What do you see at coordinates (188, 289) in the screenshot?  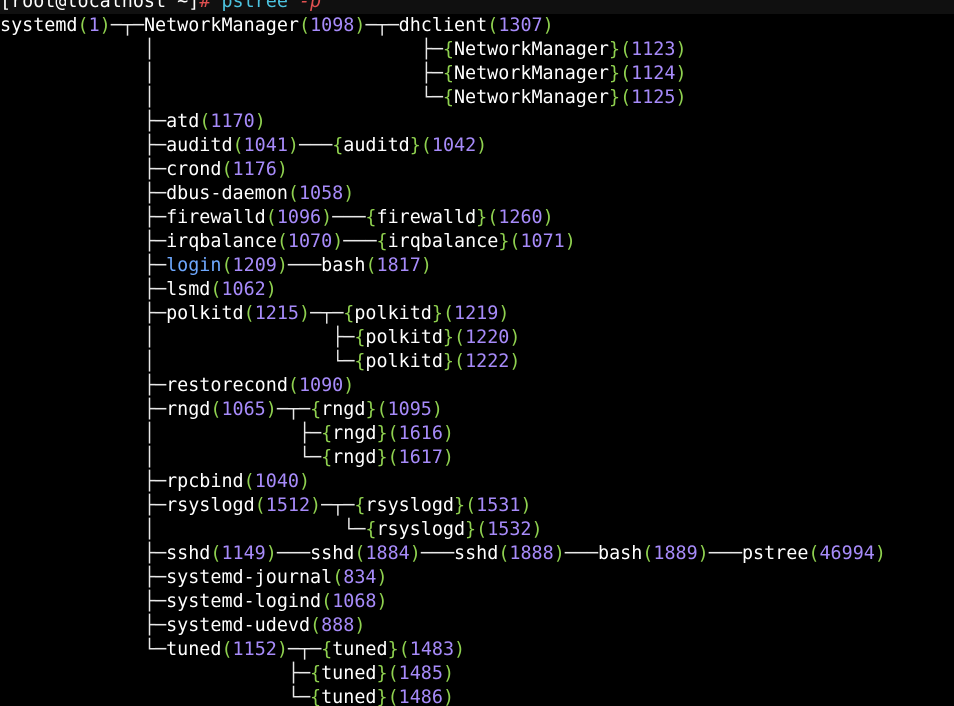 I see `process-name: lsmd` at bounding box center [188, 289].